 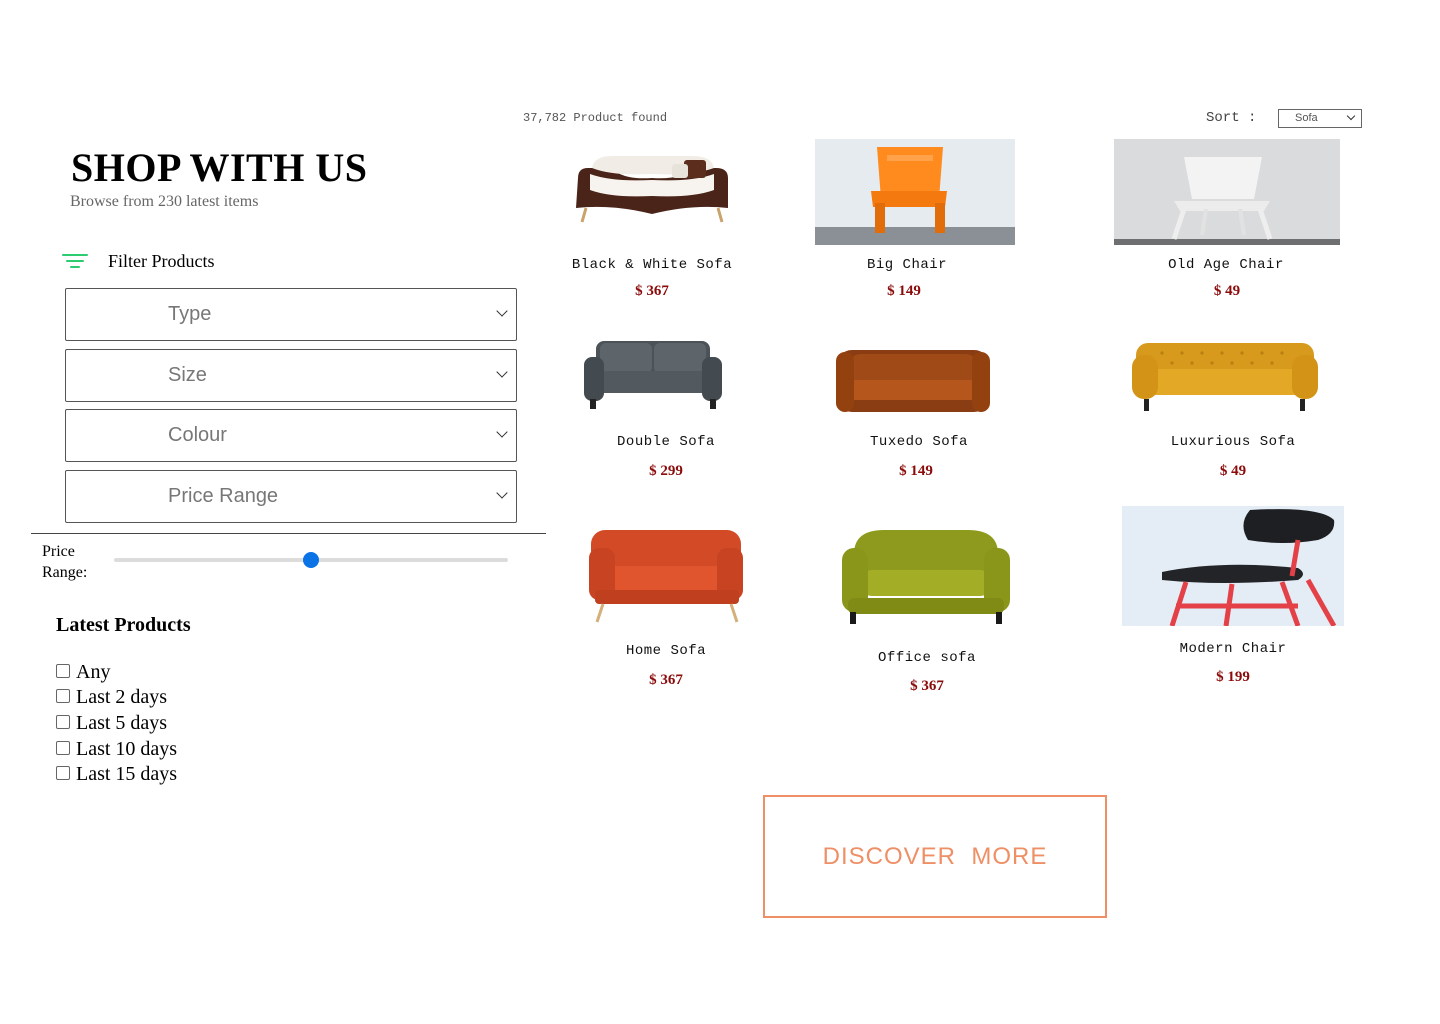 What do you see at coordinates (927, 658) in the screenshot?
I see `product-name: Office sofa` at bounding box center [927, 658].